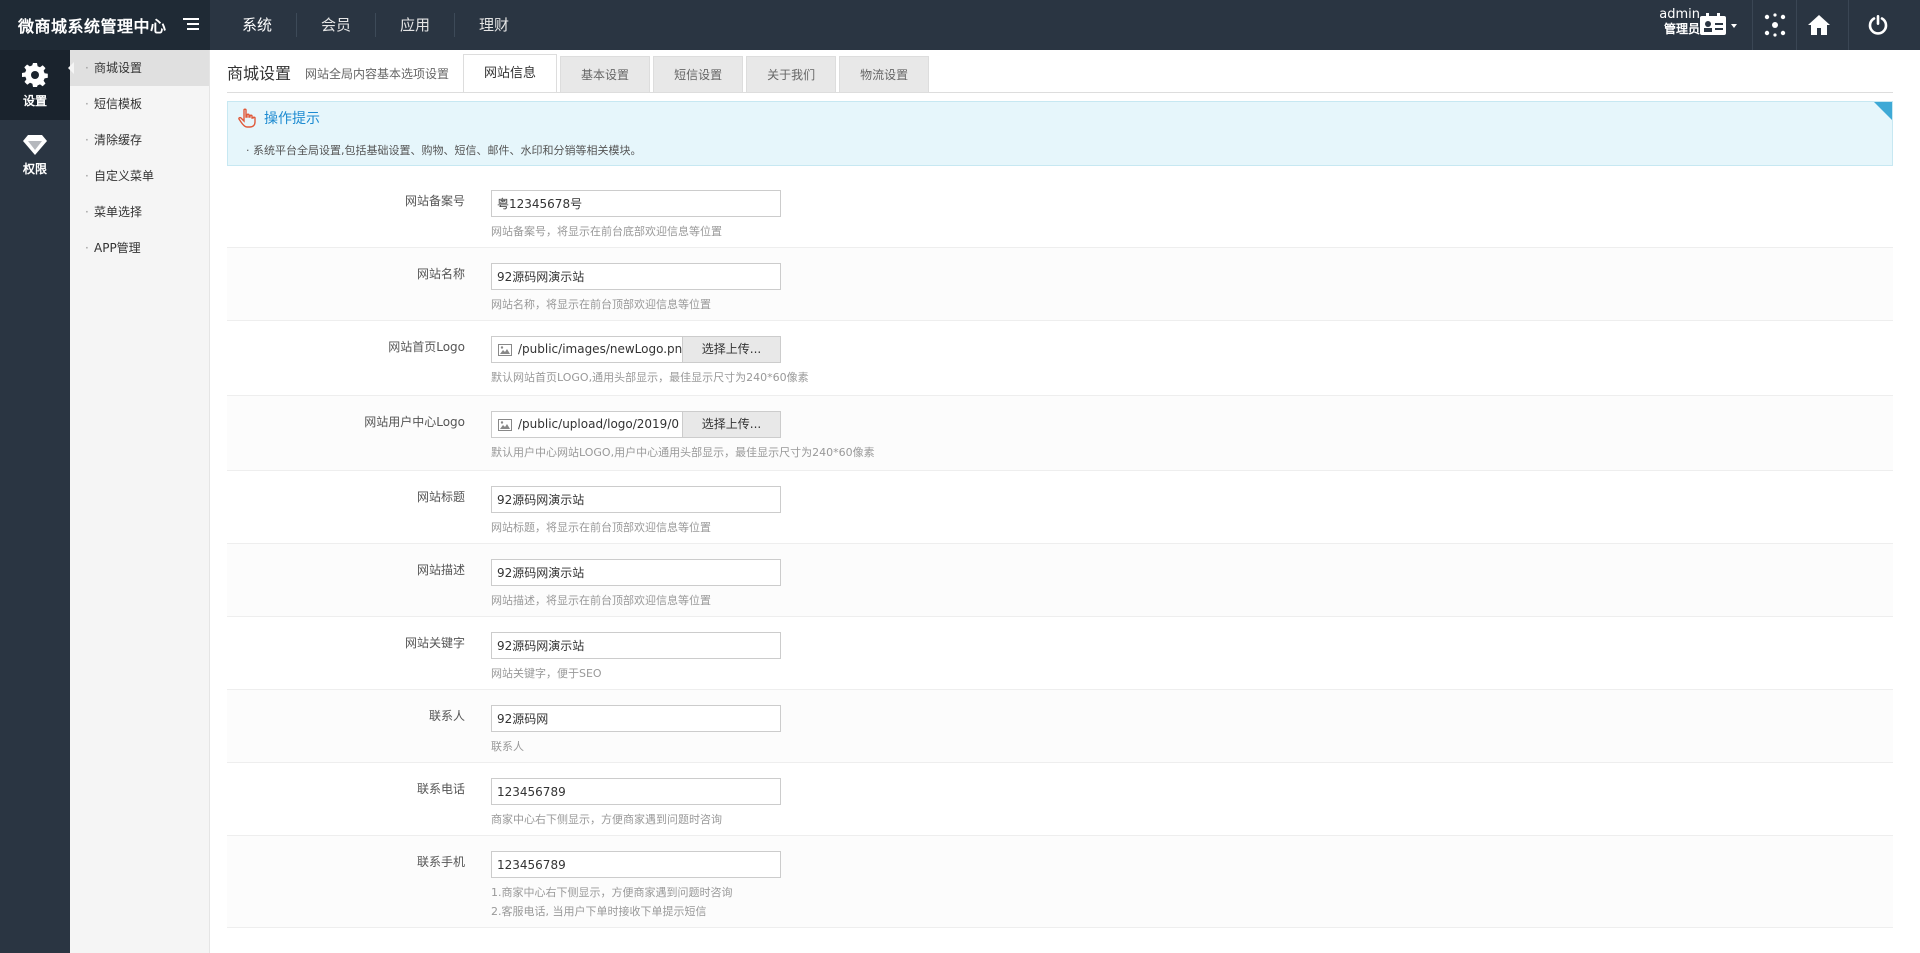 This screenshot has height=953, width=1920. I want to click on user-logo-path: /public/upload/logo/2019/0, so click(598, 424).